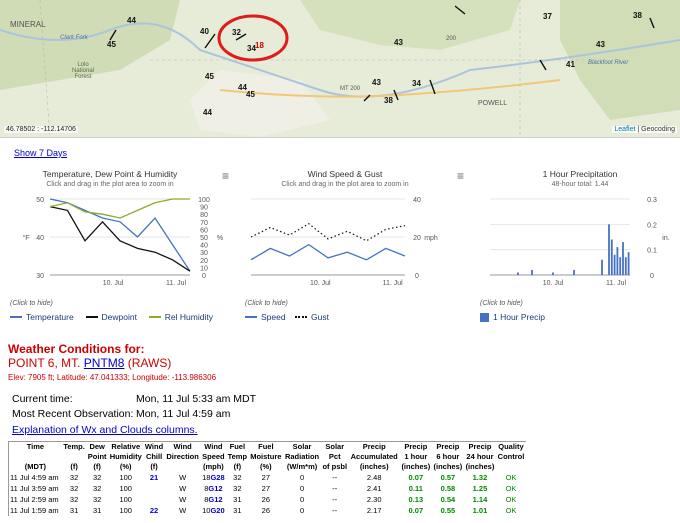 Image resolution: width=680 pixels, height=523 pixels. What do you see at coordinates (204, 215) in the screenshot?
I see `y2-tick-label: 80` at bounding box center [204, 215].